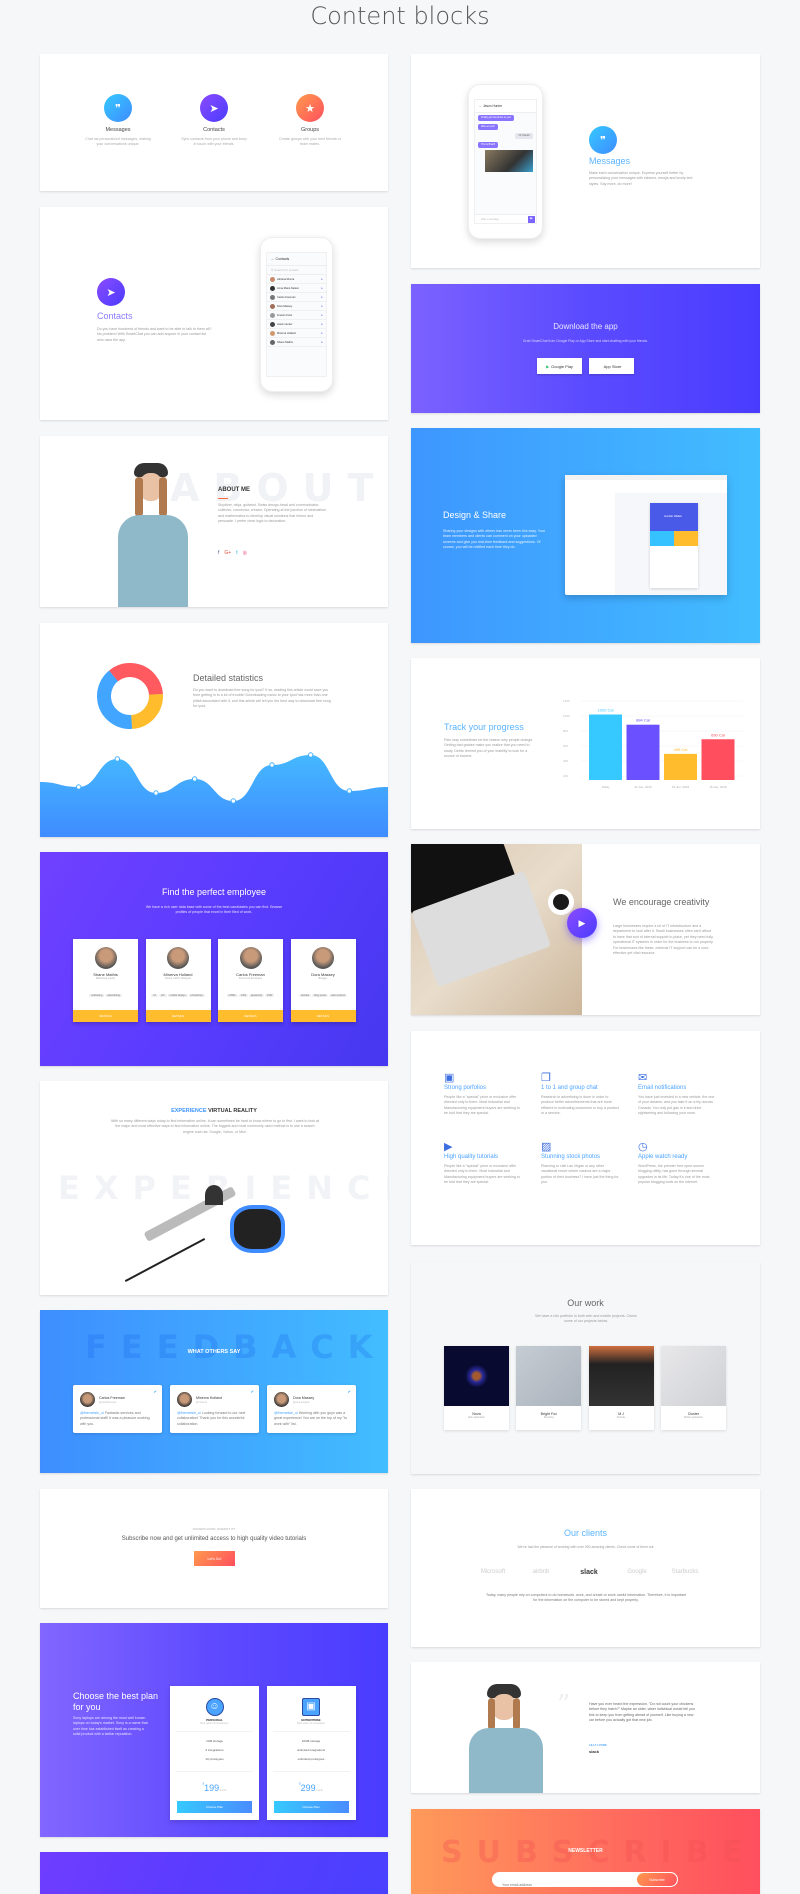  I want to click on contact-row: Francis Frost ➤, so click(296, 315).